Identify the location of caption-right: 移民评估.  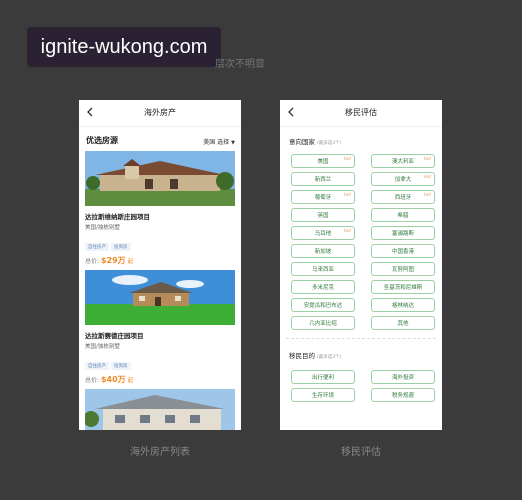
(361, 452).